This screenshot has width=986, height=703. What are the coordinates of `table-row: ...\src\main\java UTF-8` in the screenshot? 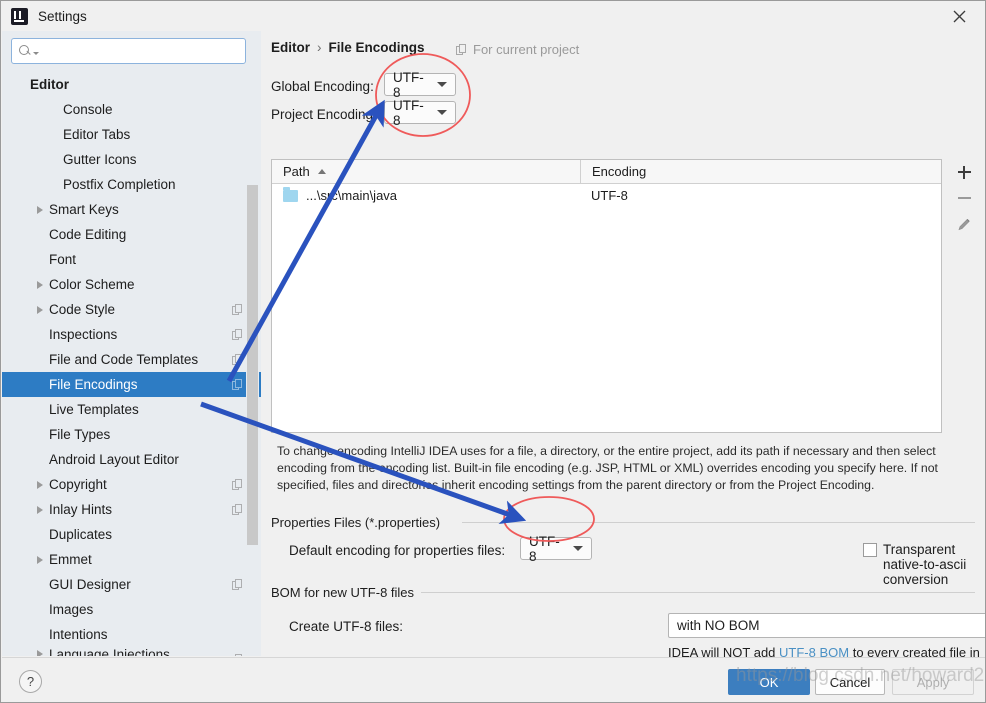 It's located at (606, 195).